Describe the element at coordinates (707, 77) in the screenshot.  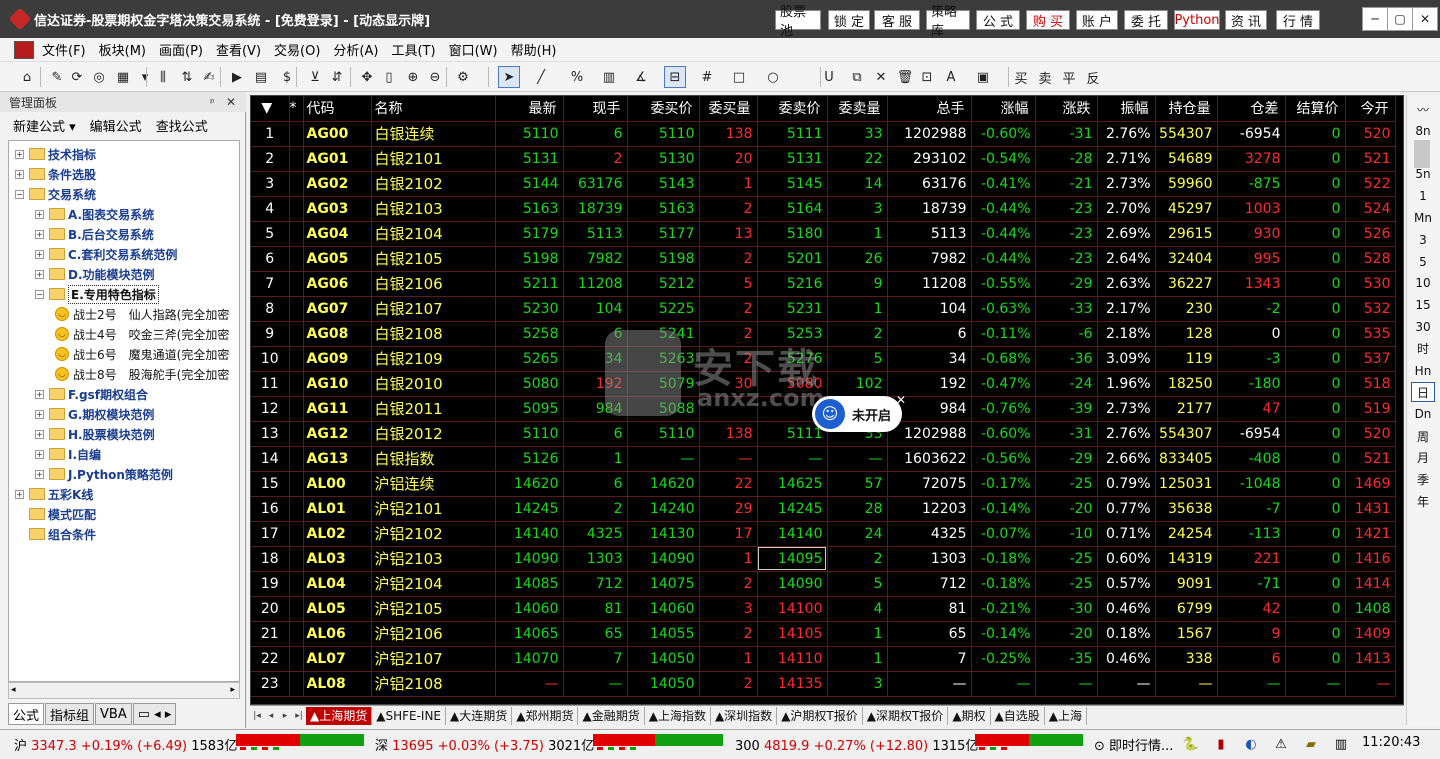
I see `hash-icon: #` at that location.